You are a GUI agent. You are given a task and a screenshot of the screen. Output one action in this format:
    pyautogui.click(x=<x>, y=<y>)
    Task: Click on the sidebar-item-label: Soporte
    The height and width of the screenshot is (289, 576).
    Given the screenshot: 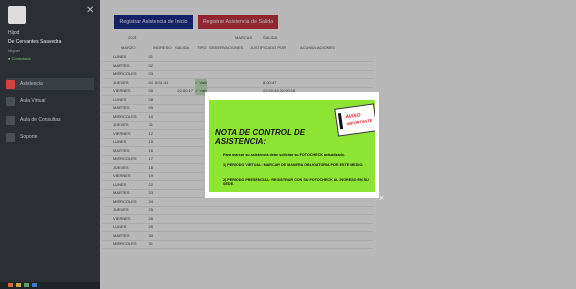 What is the action you would take?
    pyautogui.click(x=29, y=137)
    